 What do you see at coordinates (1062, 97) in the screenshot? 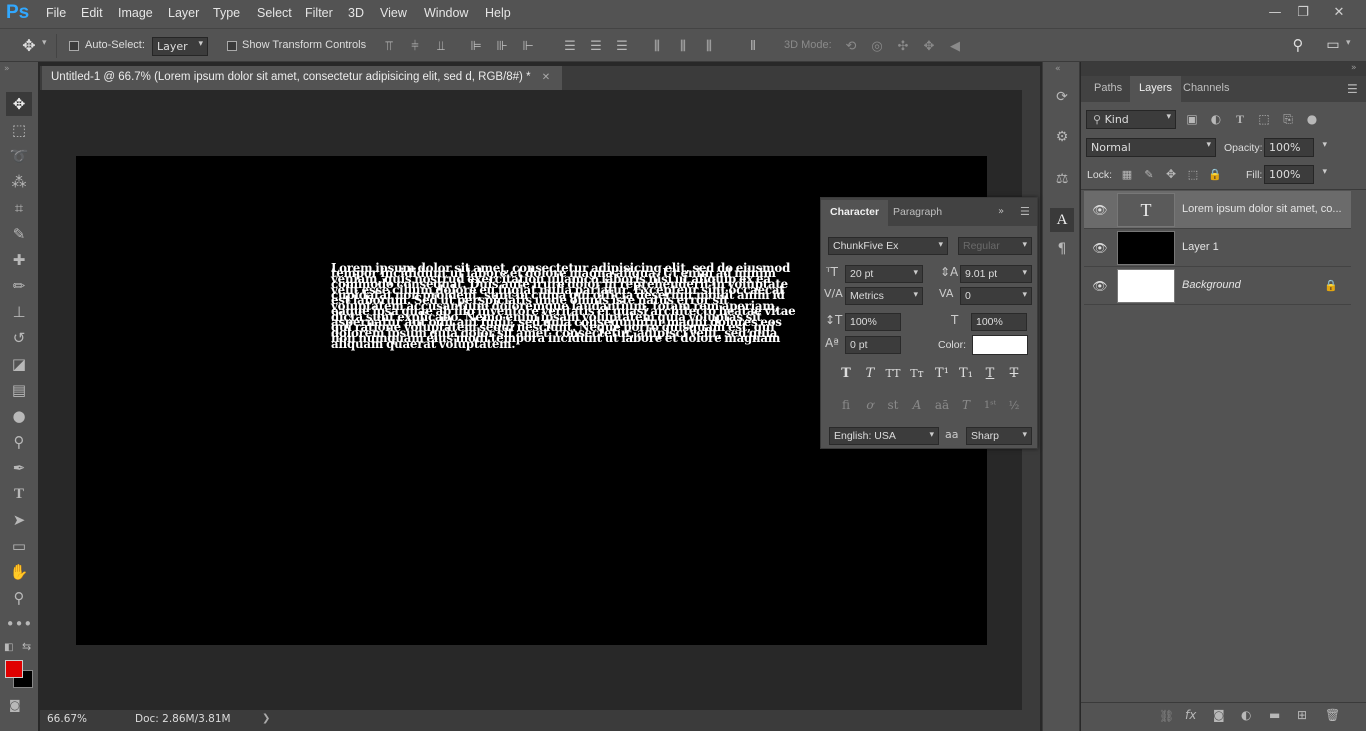
I see `history-panel-icon: ⟳` at bounding box center [1062, 97].